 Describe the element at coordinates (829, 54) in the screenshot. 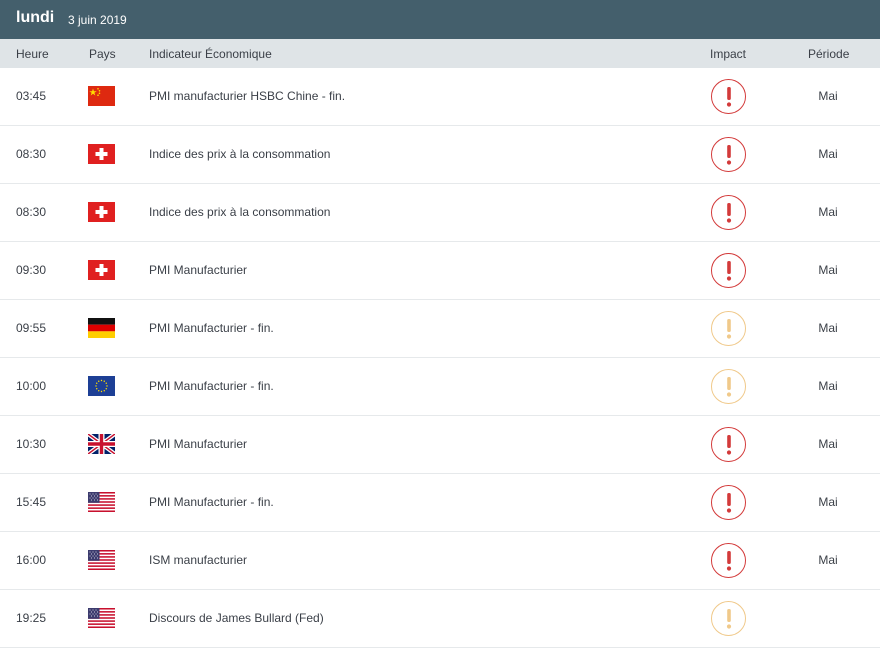

I see `column-header-period: Période` at that location.